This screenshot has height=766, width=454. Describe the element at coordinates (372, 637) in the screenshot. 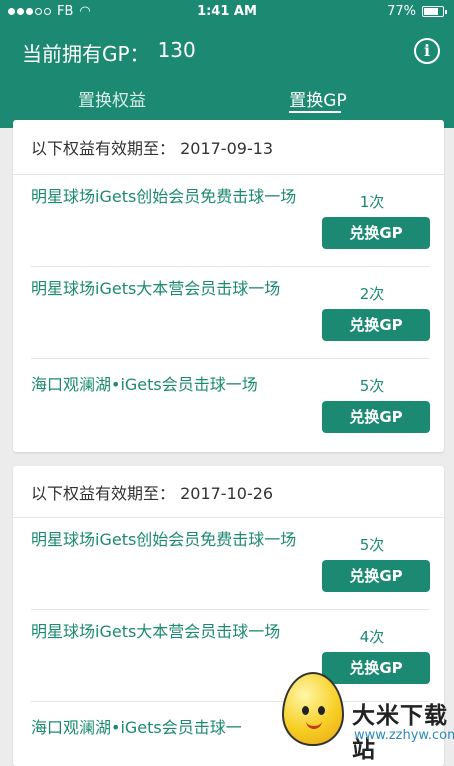

I see `item-count: 4次` at that location.